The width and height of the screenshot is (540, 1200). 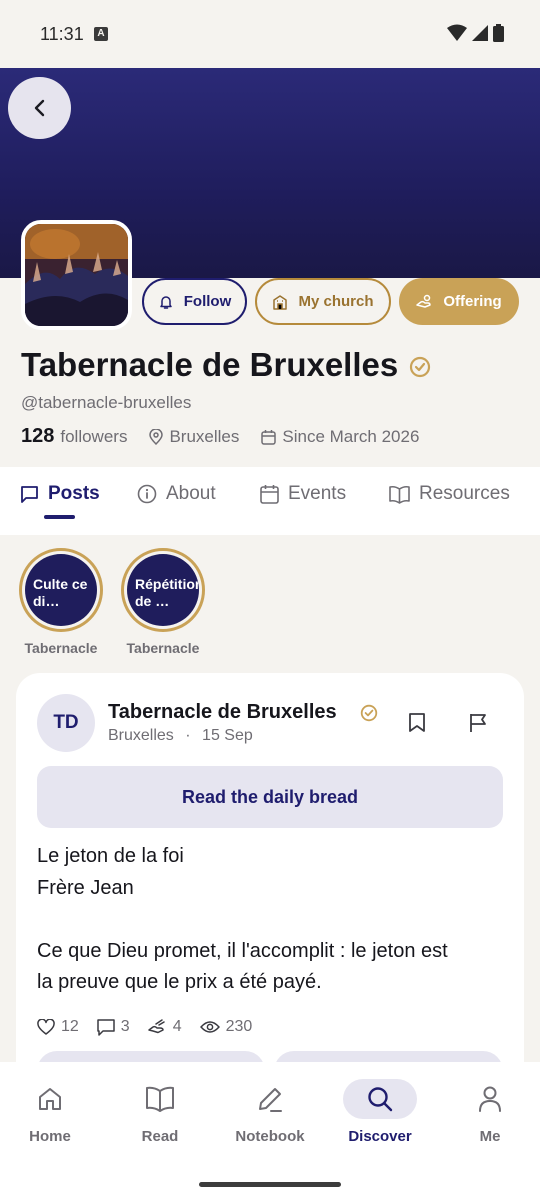 I want to click on nav-notebook: Notebook, so click(x=270, y=1112).